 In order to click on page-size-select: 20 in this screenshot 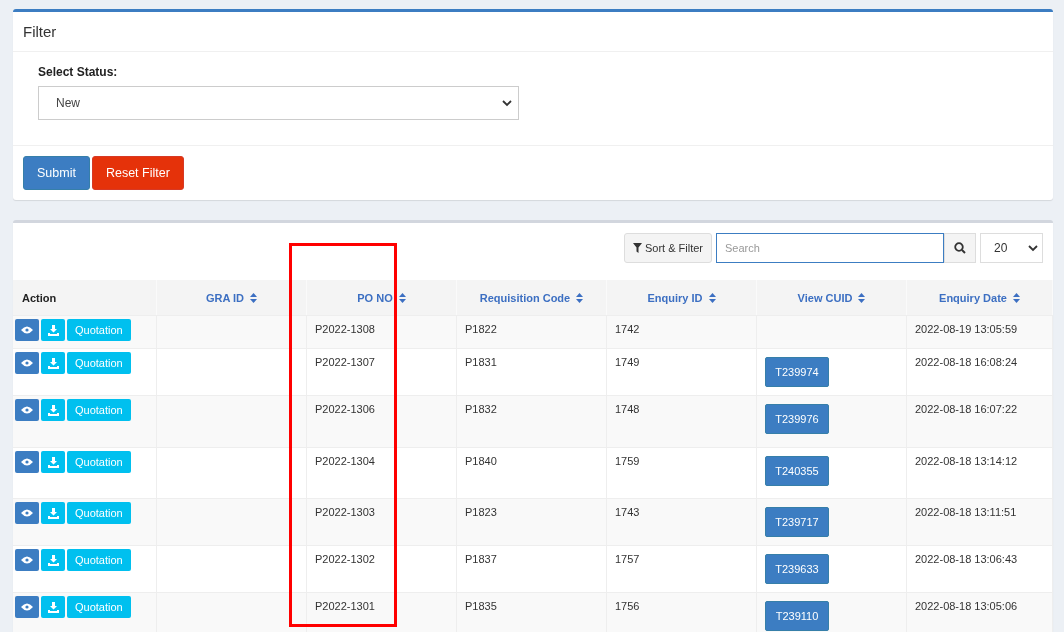, I will do `click(1011, 248)`.